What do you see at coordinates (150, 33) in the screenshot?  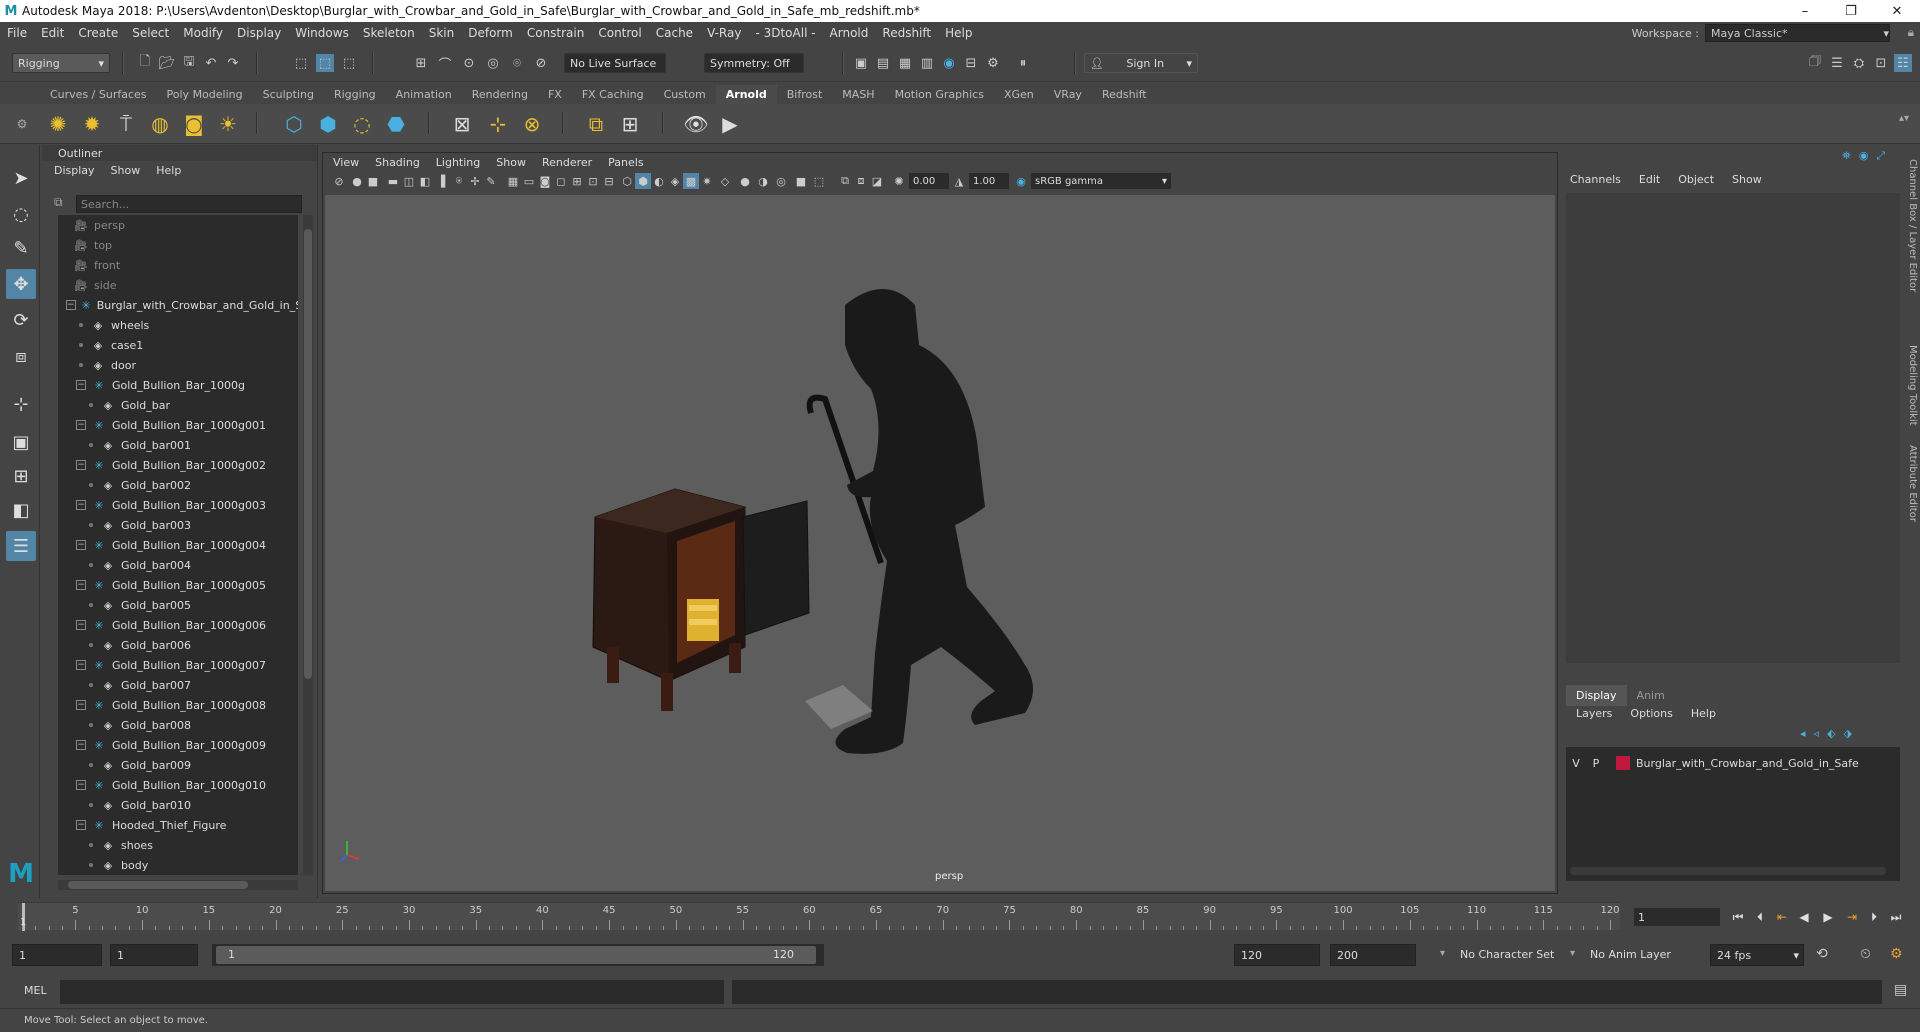 I see `menu-select: Select` at bounding box center [150, 33].